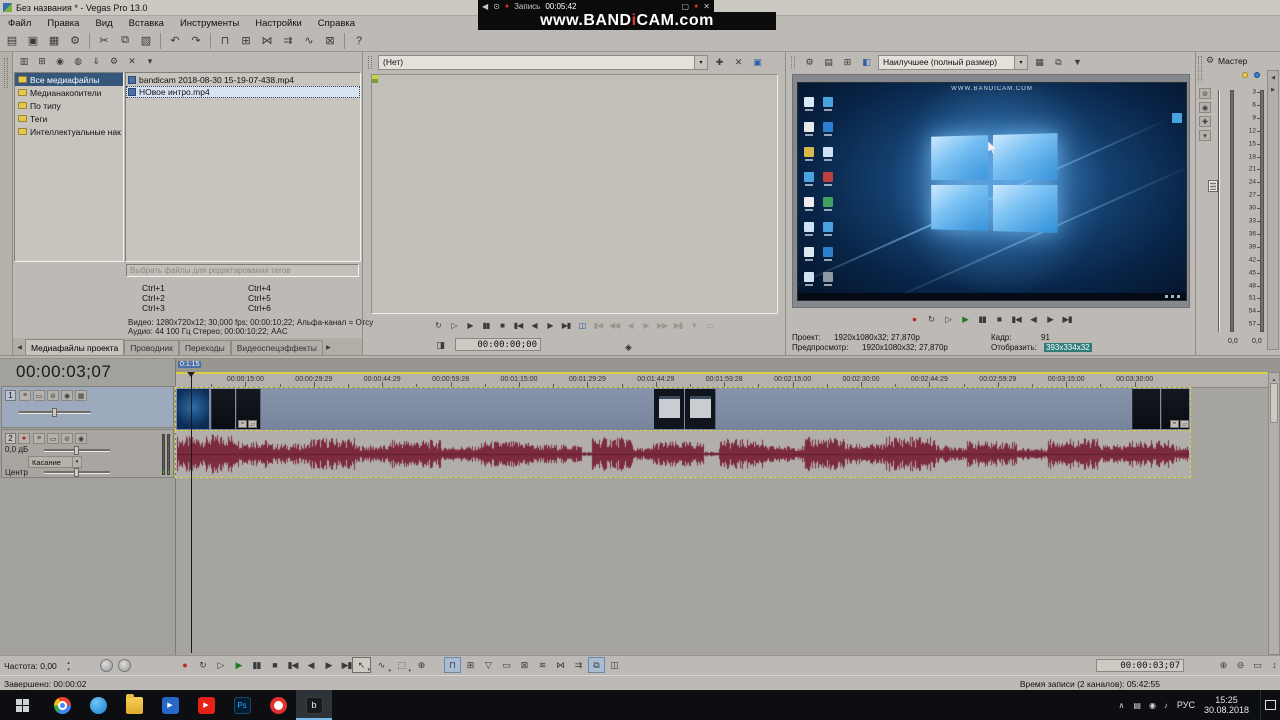  I want to click on paste-icon: ▧, so click(146, 40).